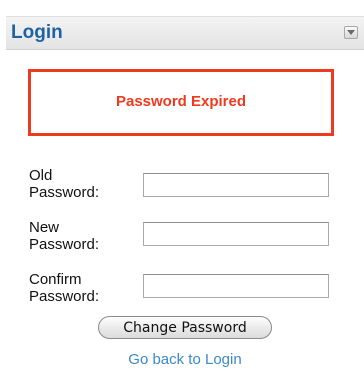 This screenshot has width=364, height=372. What do you see at coordinates (185, 327) in the screenshot?
I see `change-password-button: Change Password` at bounding box center [185, 327].